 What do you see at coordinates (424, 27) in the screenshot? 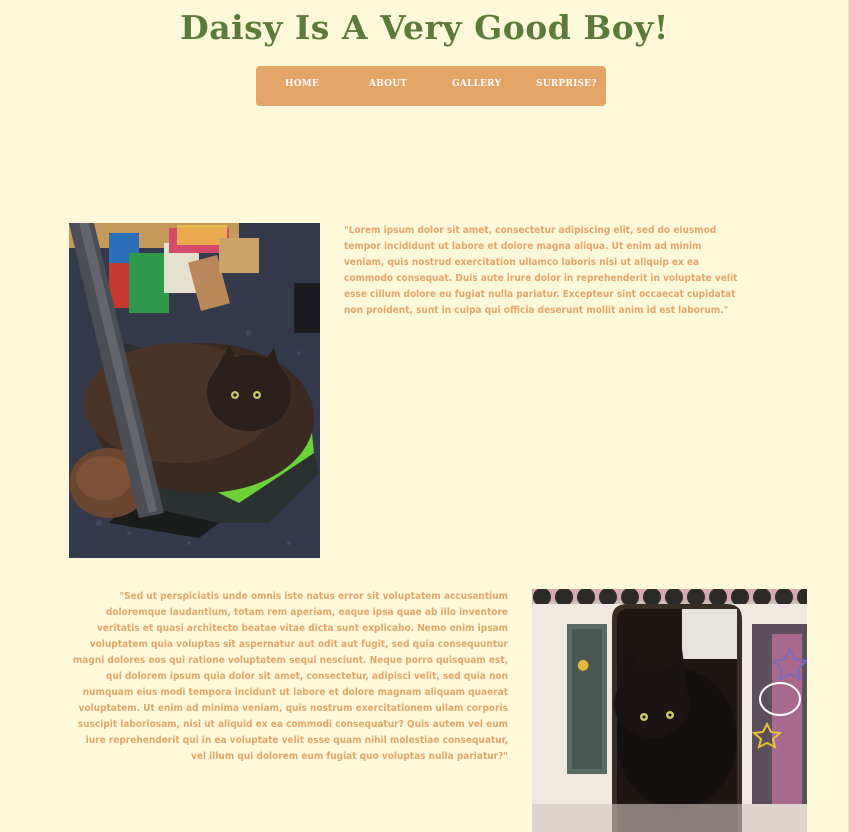
I see `page-title: Daisy Is A Very Good Boy!` at bounding box center [424, 27].